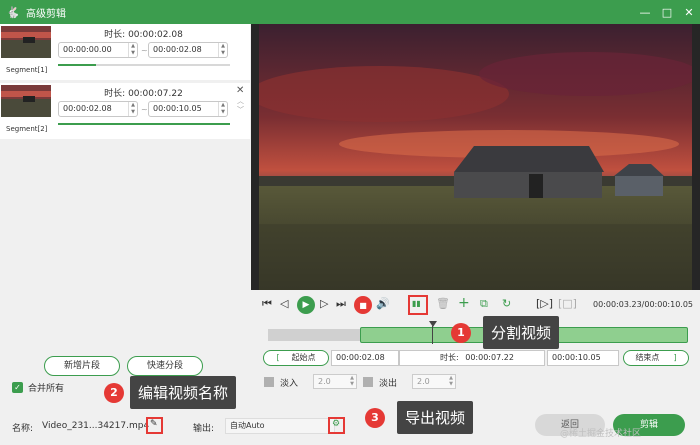 This screenshot has height=445, width=700. I want to click on fade-out-checkbox, so click(368, 382).